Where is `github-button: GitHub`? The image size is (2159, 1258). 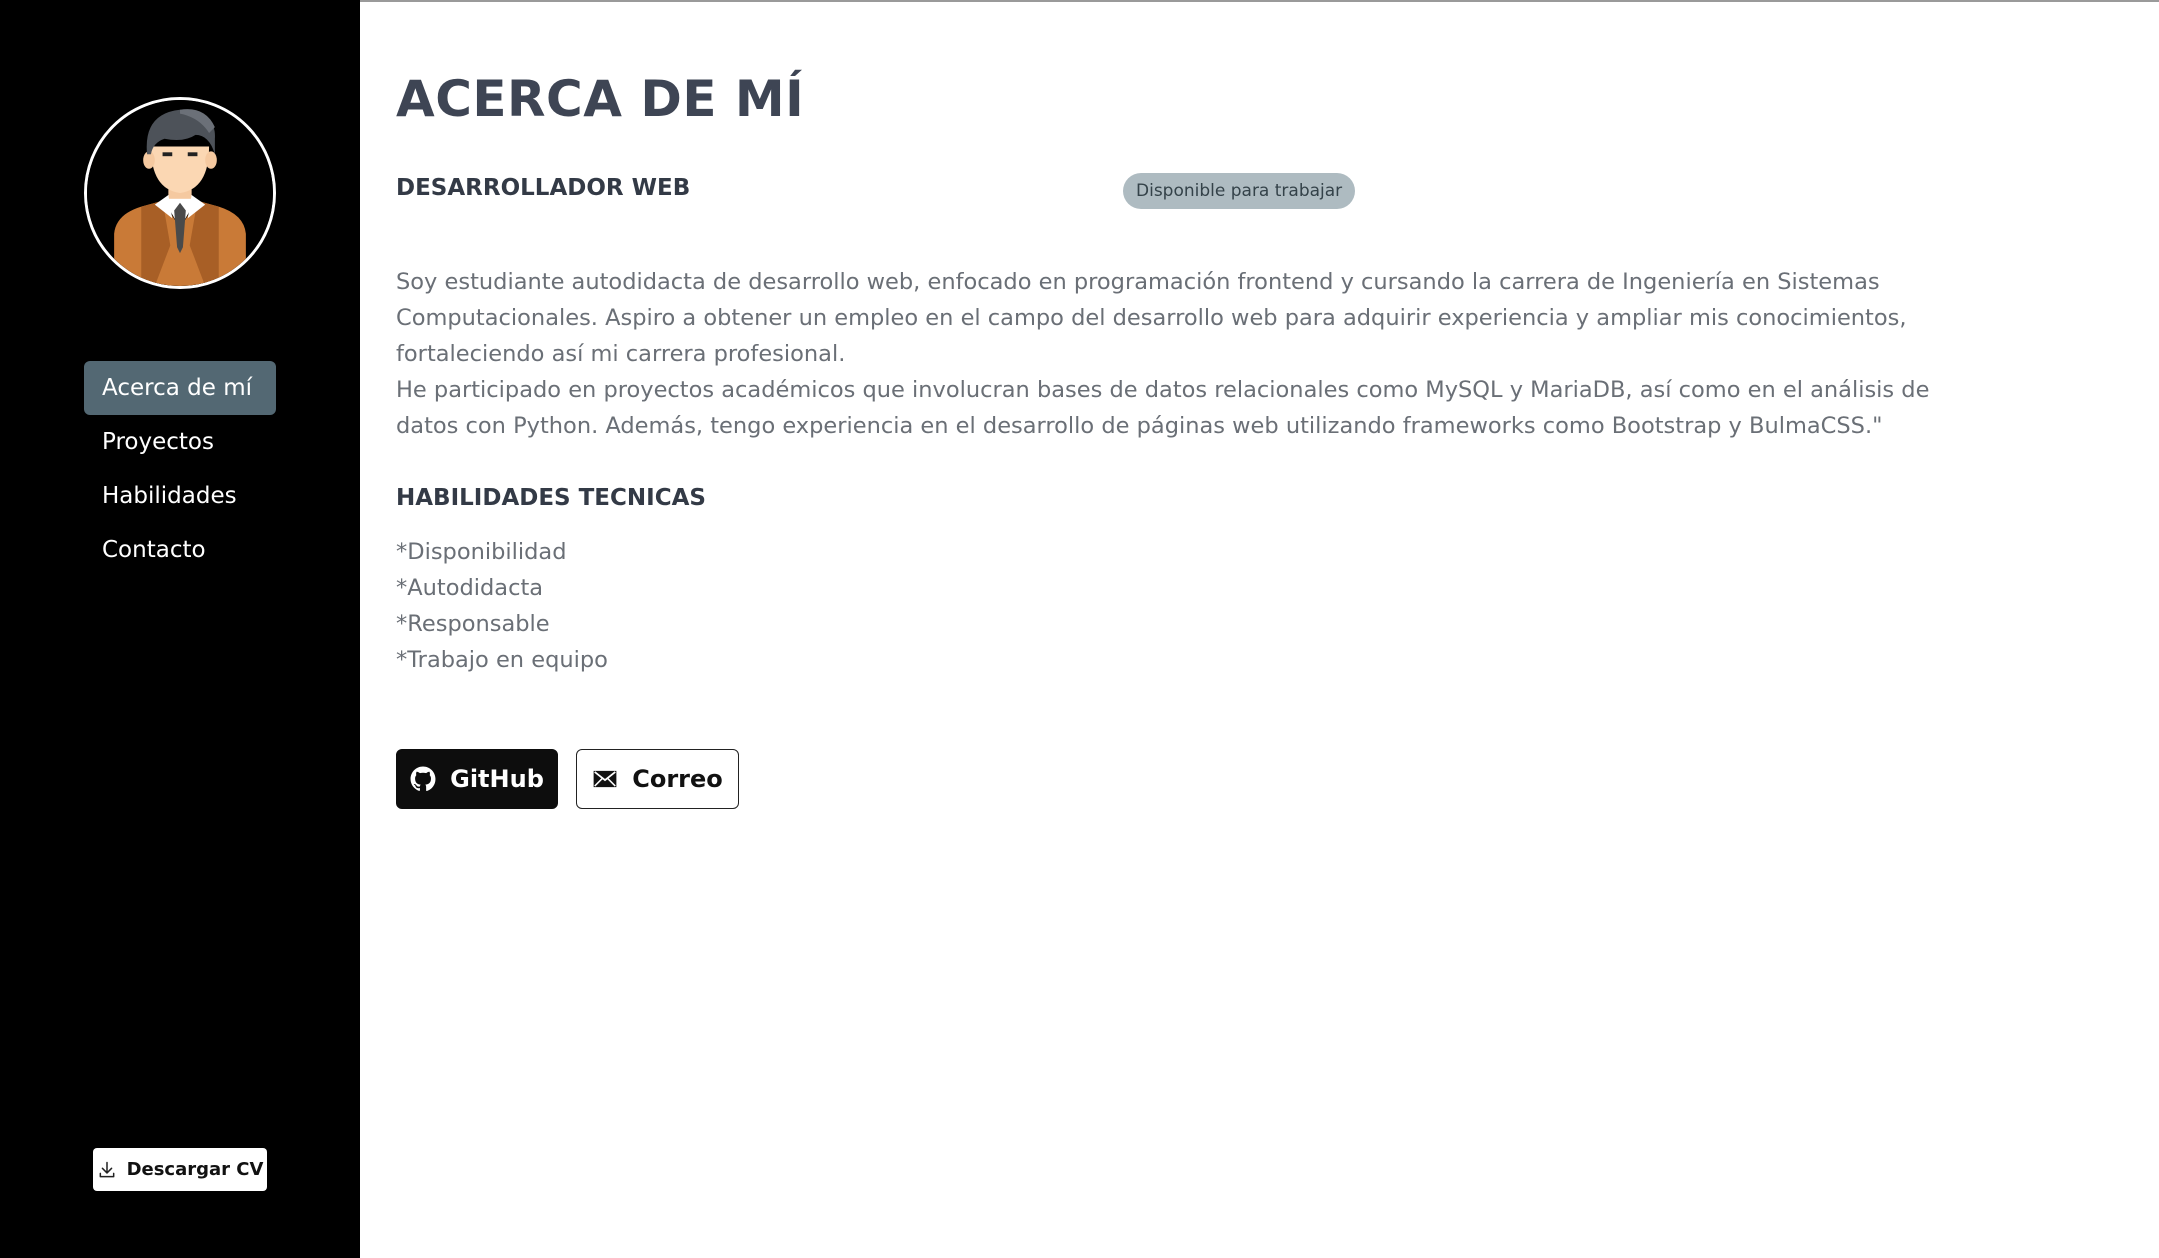
github-button: GitHub is located at coordinates (477, 779).